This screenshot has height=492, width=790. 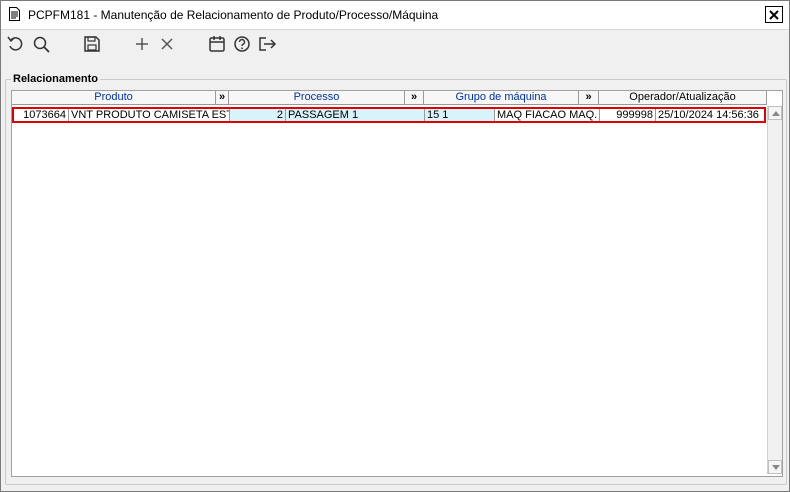 What do you see at coordinates (414, 98) in the screenshot?
I see `header-expand-processo: »` at bounding box center [414, 98].